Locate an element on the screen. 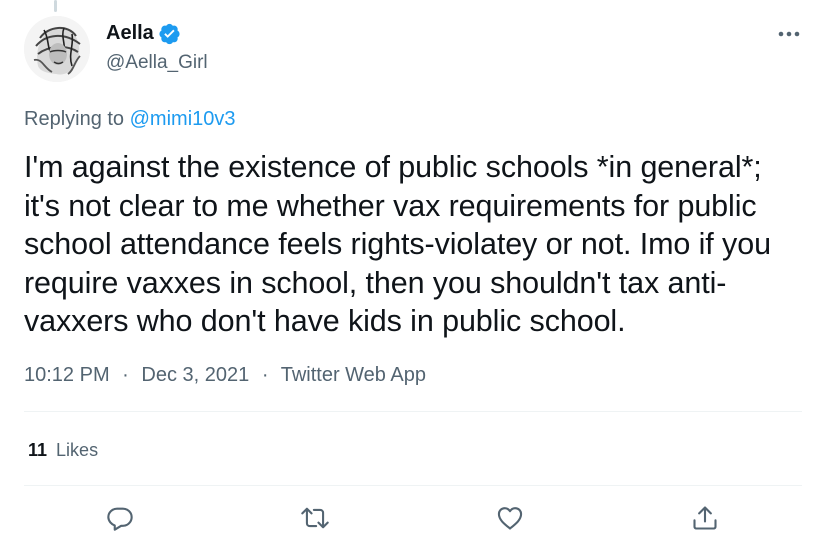 The height and width of the screenshot is (546, 816). replying-to: Replying to @mimi10v3 is located at coordinates (130, 119).